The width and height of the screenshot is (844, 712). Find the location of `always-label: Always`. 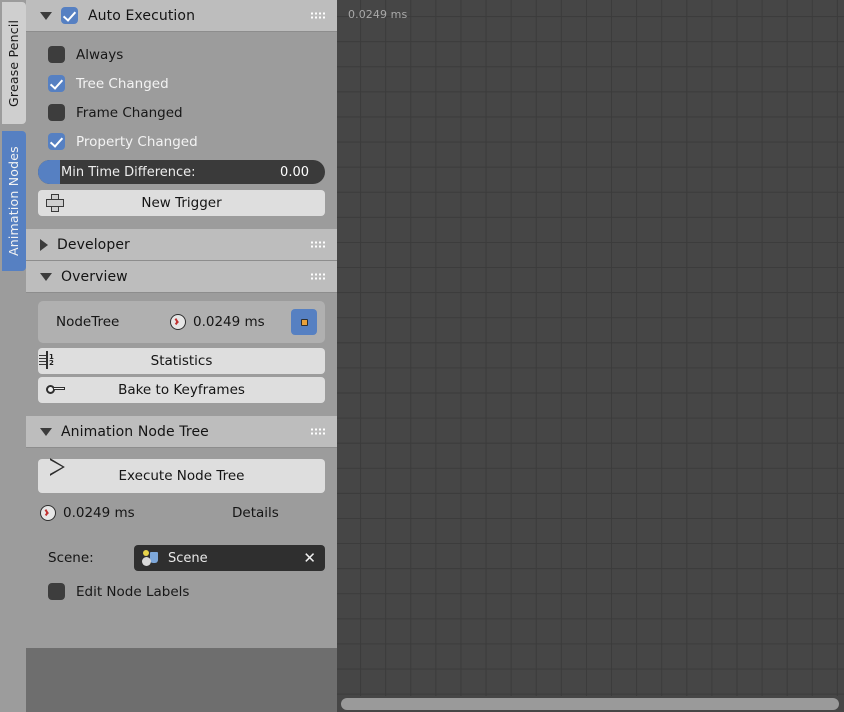

always-label: Always is located at coordinates (100, 54).